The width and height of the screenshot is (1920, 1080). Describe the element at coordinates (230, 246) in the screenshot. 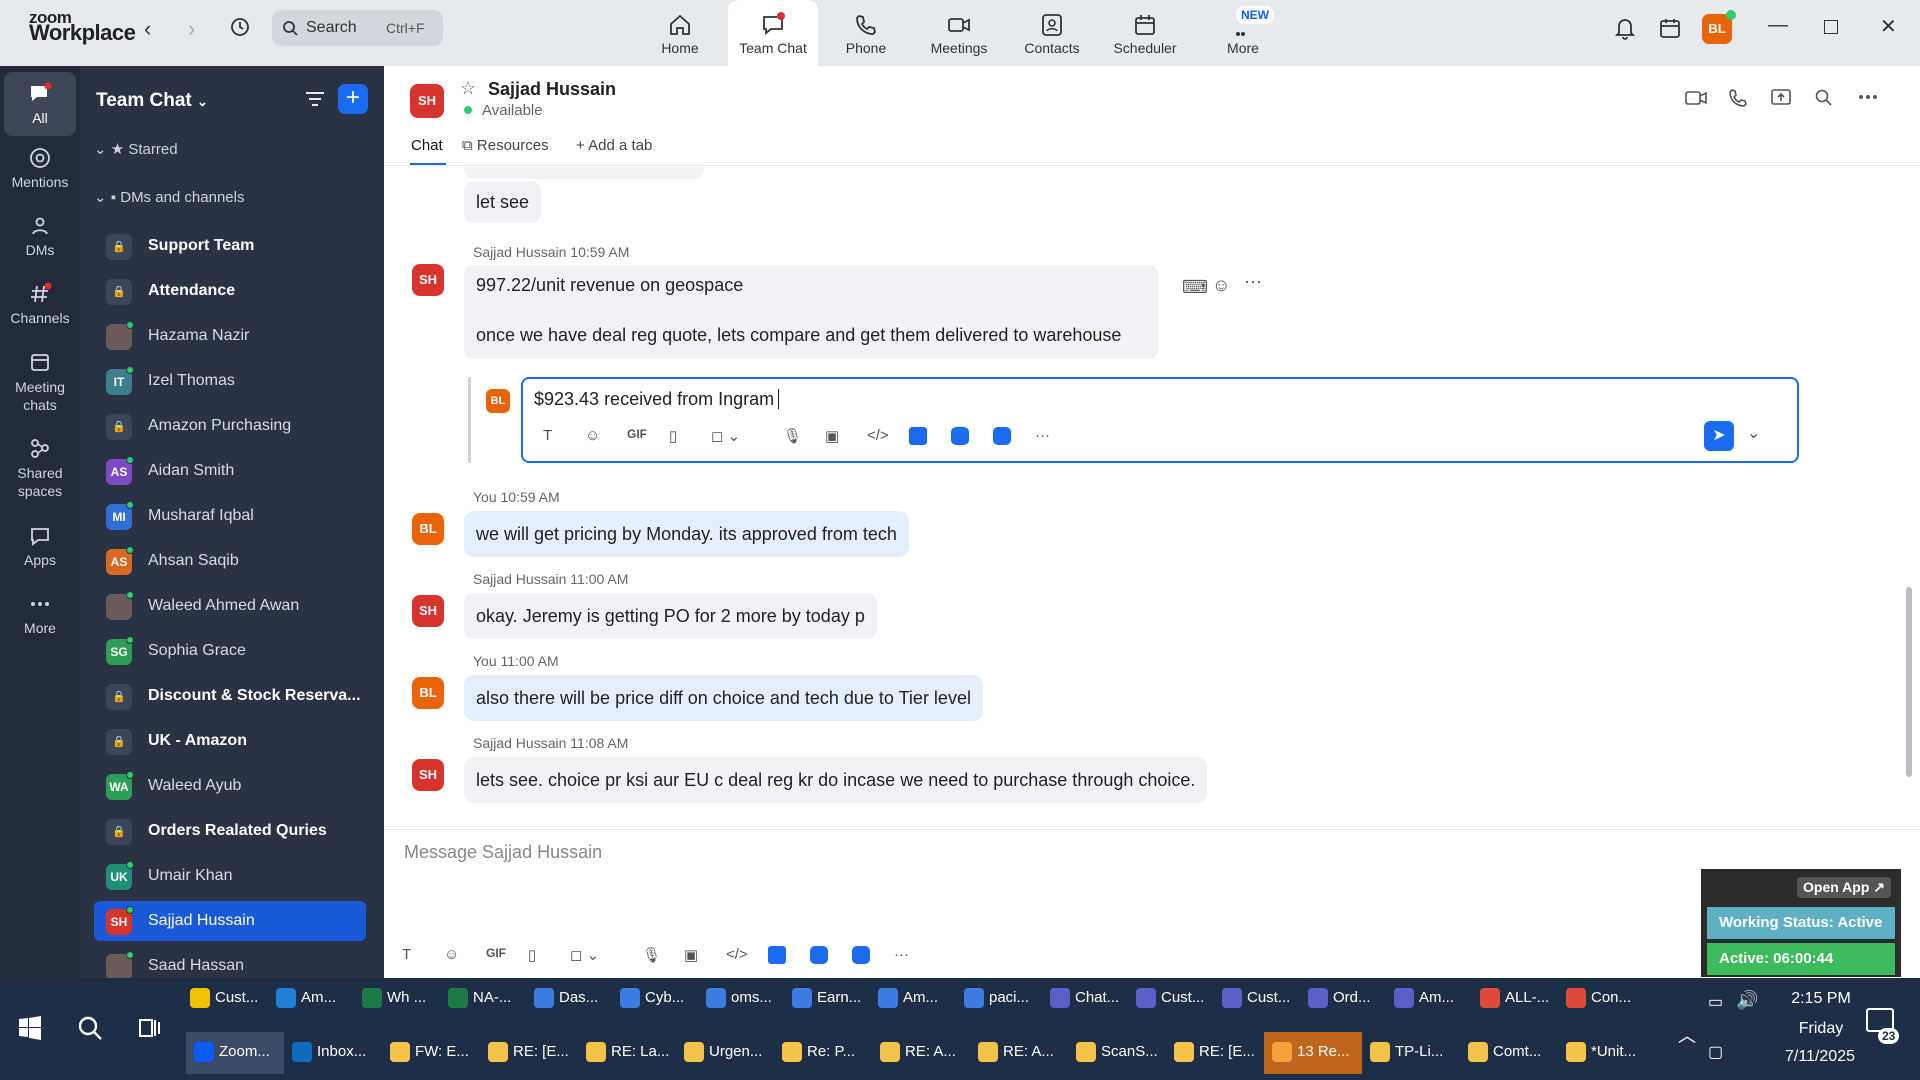

I see `sidebar-item: 🔒 Support Team` at that location.